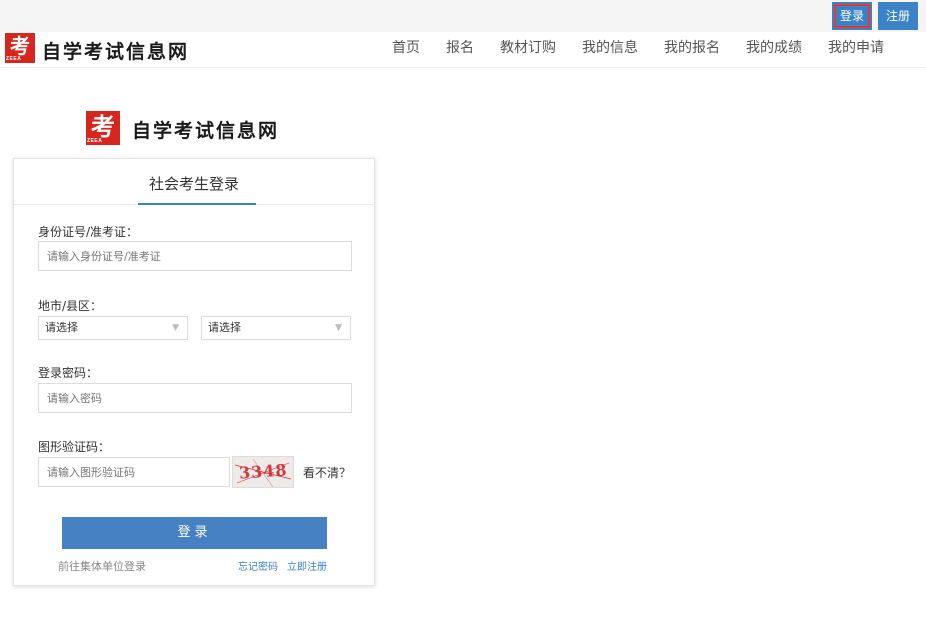  I want to click on brand-site-name: 自学考试信息网, so click(206, 131).